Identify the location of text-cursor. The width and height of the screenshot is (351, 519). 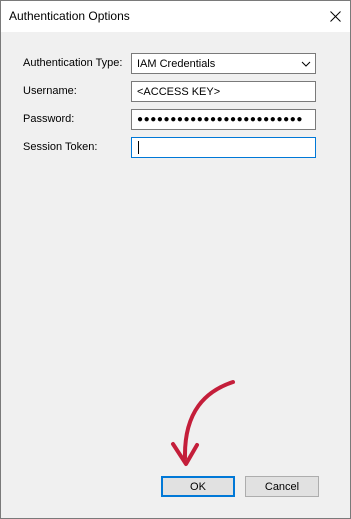
(138, 147).